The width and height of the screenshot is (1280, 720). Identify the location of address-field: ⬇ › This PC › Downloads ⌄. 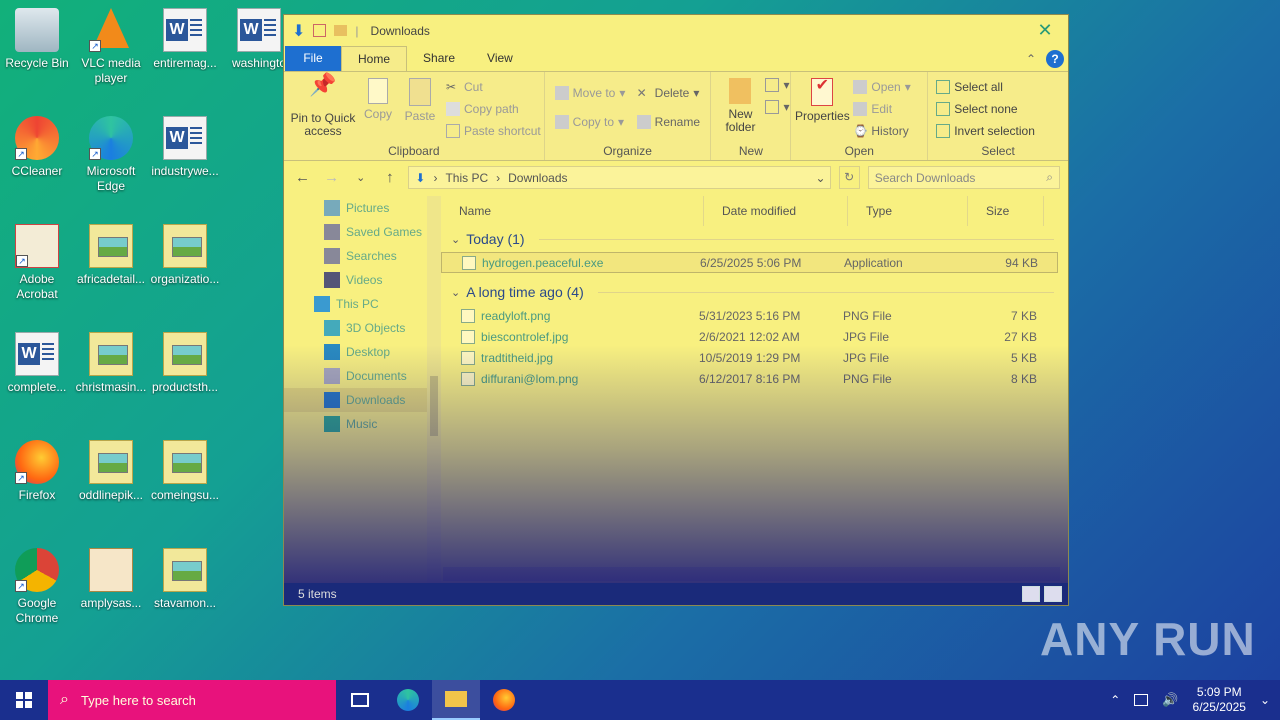
(619, 177).